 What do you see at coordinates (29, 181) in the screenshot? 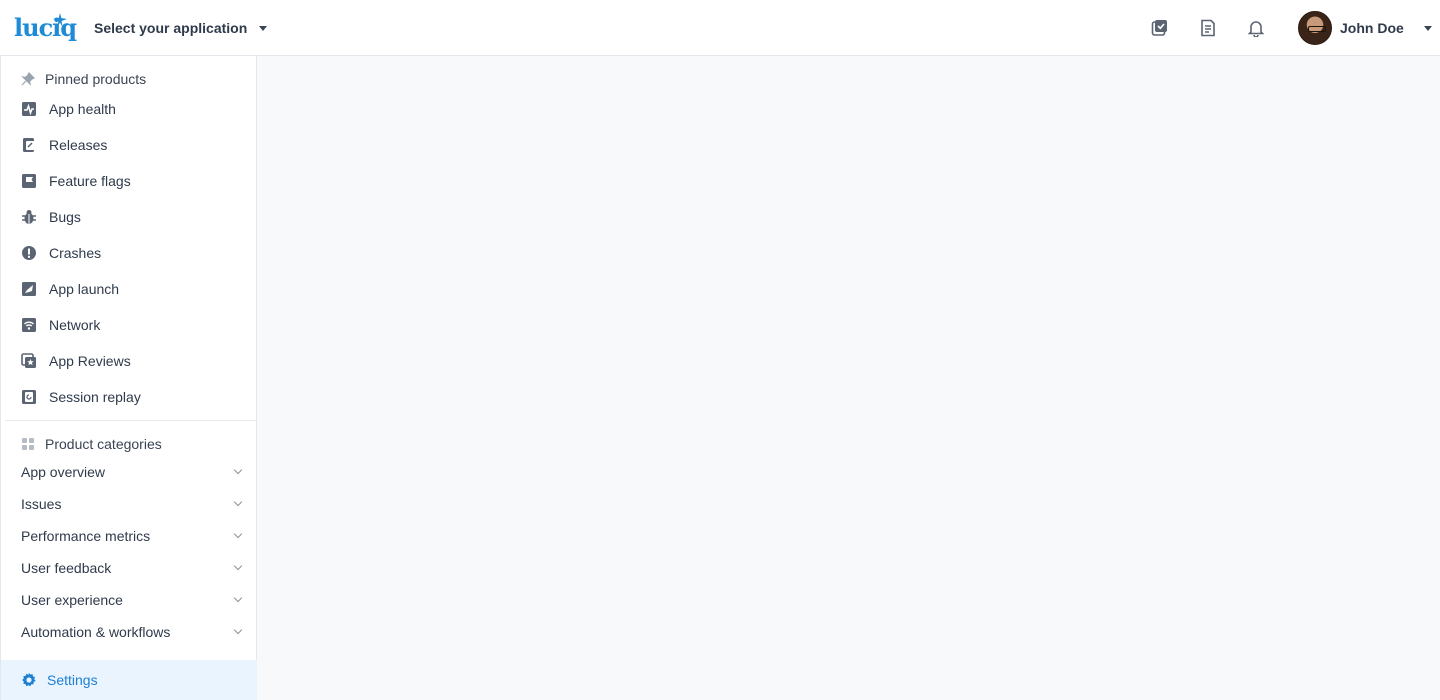
I see `flag-icon` at bounding box center [29, 181].